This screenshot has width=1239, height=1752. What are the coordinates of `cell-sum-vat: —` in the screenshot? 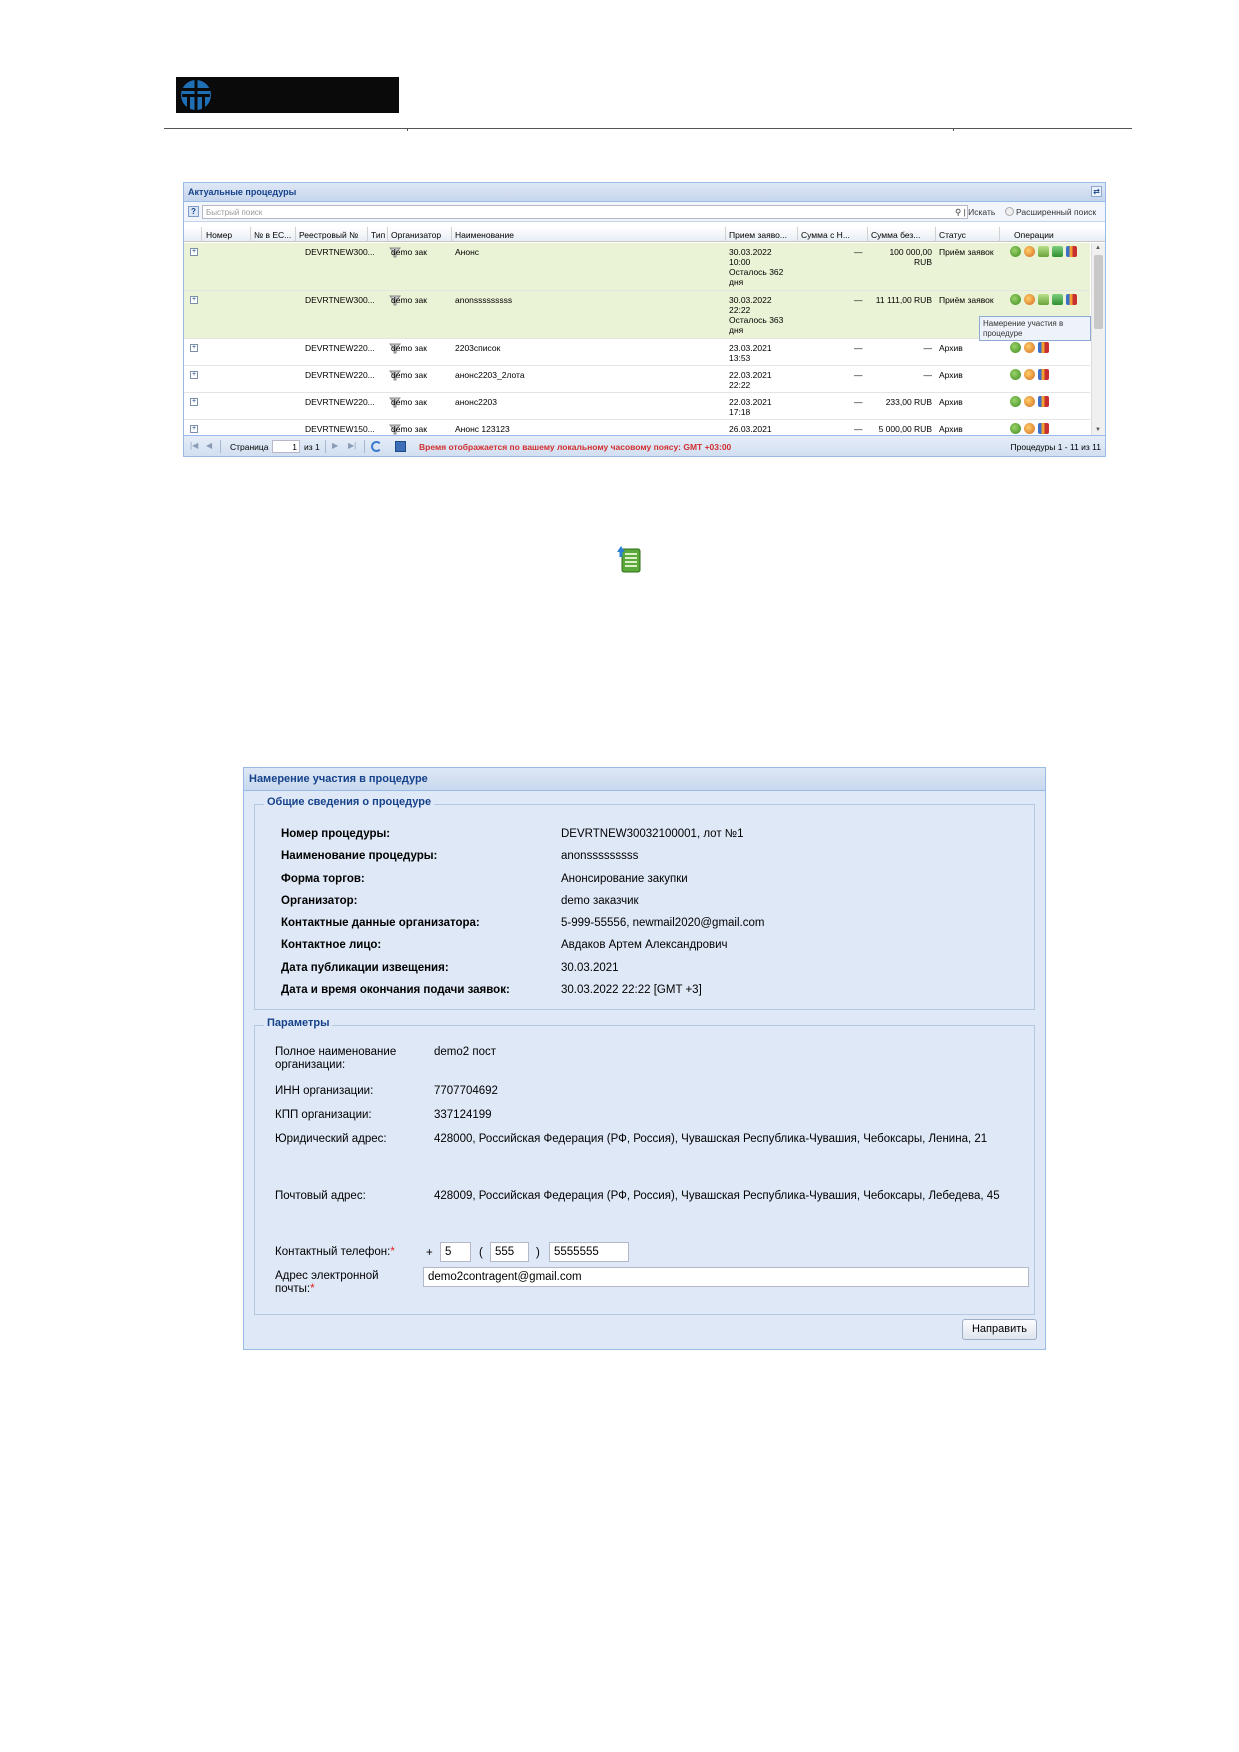 It's located at (858, 300).